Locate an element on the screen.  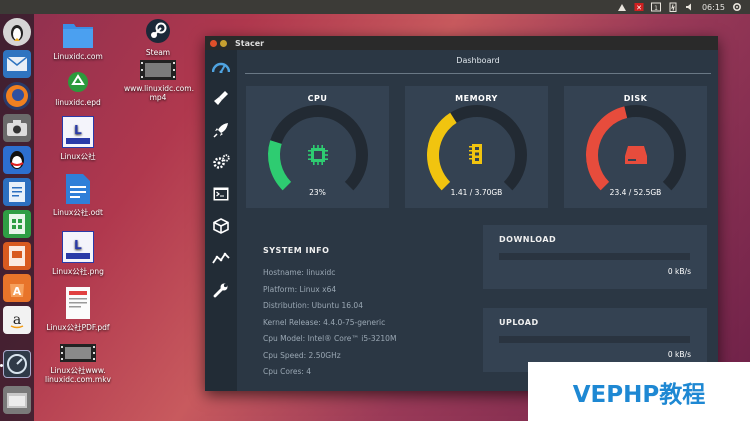
desktop-icon-linux-gongshe: L Linux公社 is located at coordinates (78, 138).